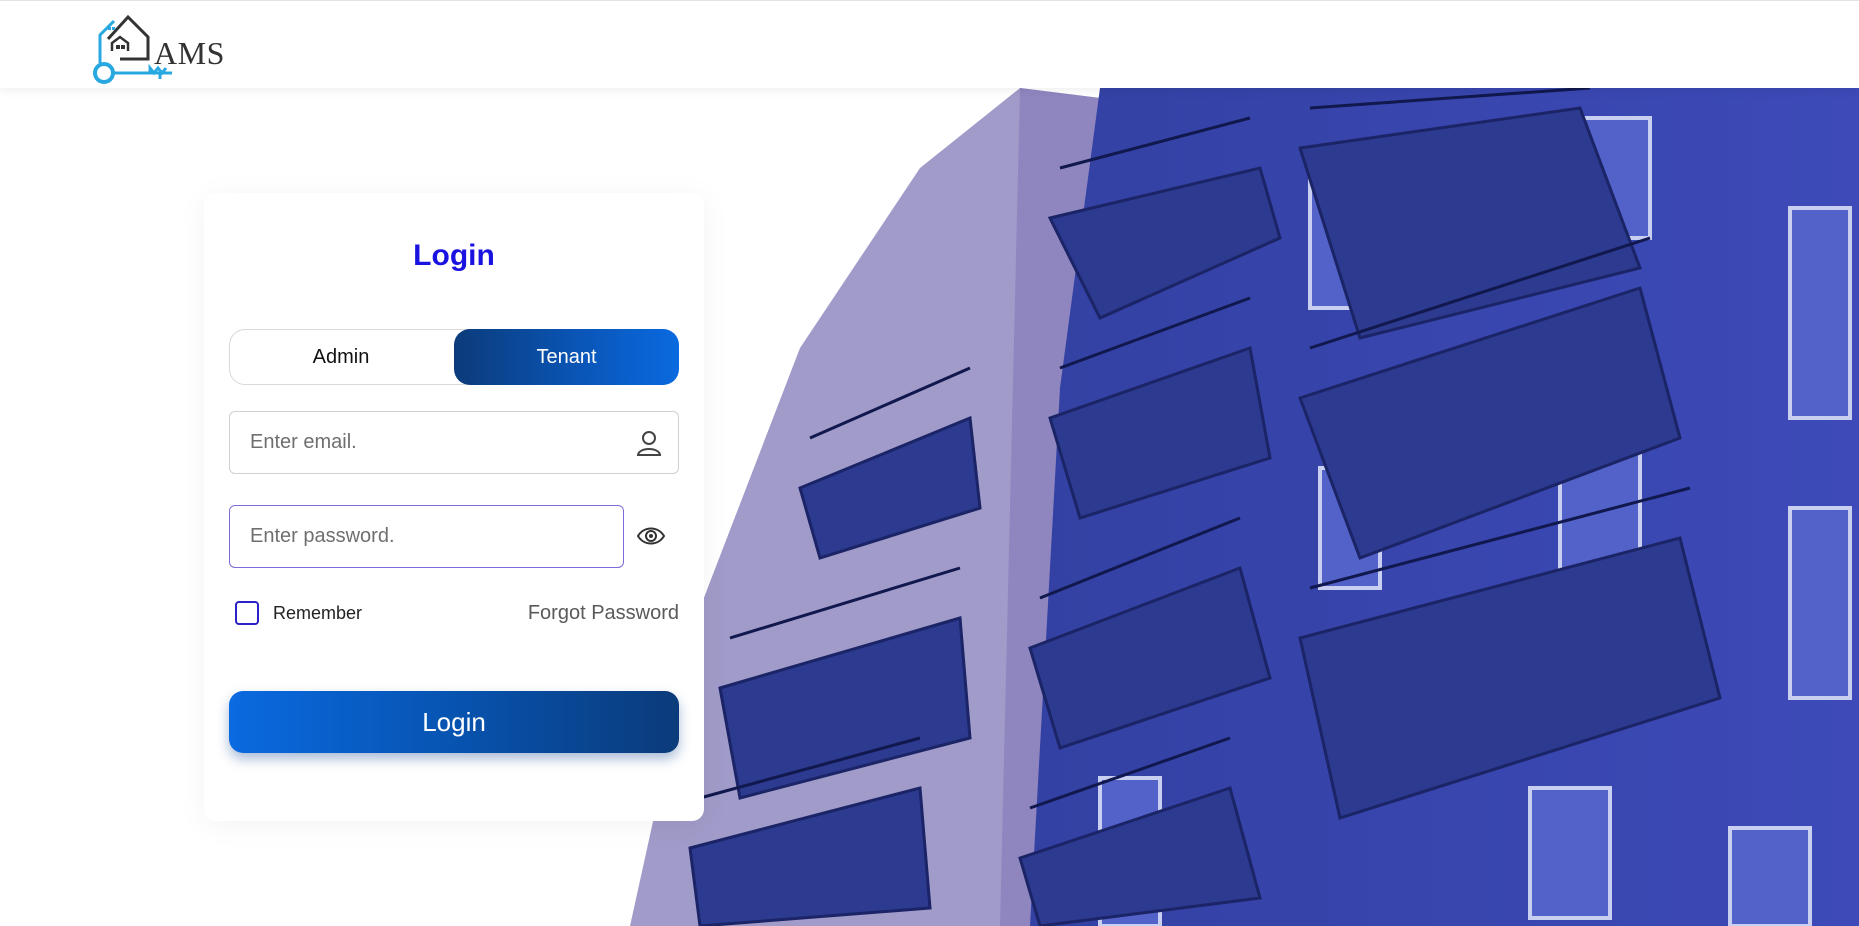 The image size is (1859, 926). I want to click on top-header: AMS, so click(929, 44).